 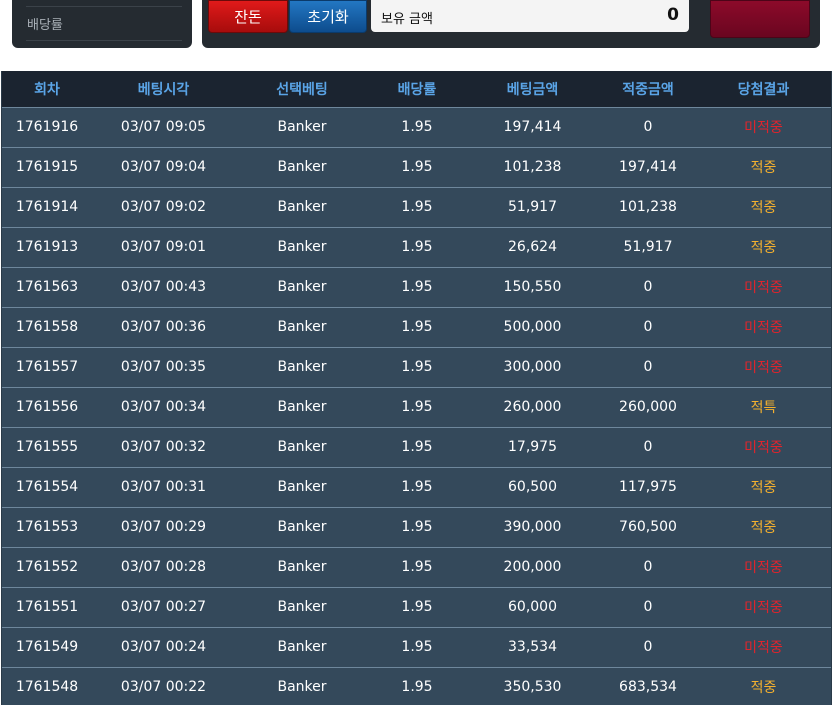 What do you see at coordinates (532, 286) in the screenshot?
I see `bet-amount-cell: 150,550` at bounding box center [532, 286].